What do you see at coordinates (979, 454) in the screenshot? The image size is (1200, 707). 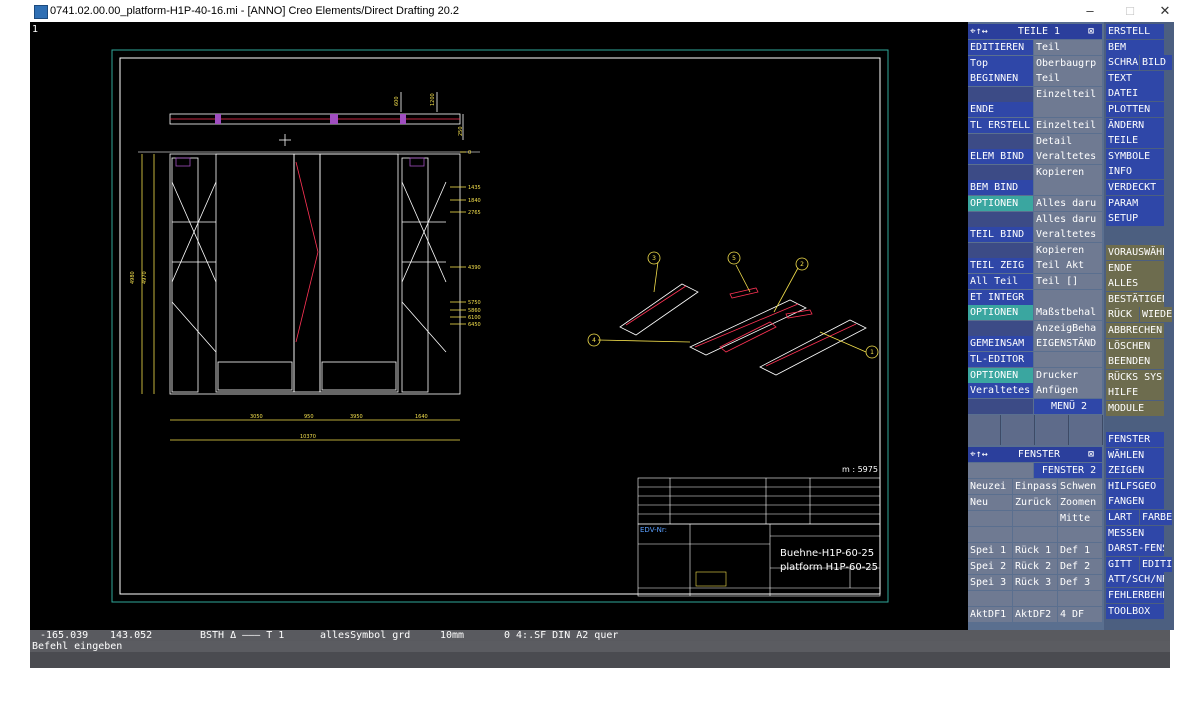 I see `fenster-header-icons: ⌖↑↔` at bounding box center [979, 454].